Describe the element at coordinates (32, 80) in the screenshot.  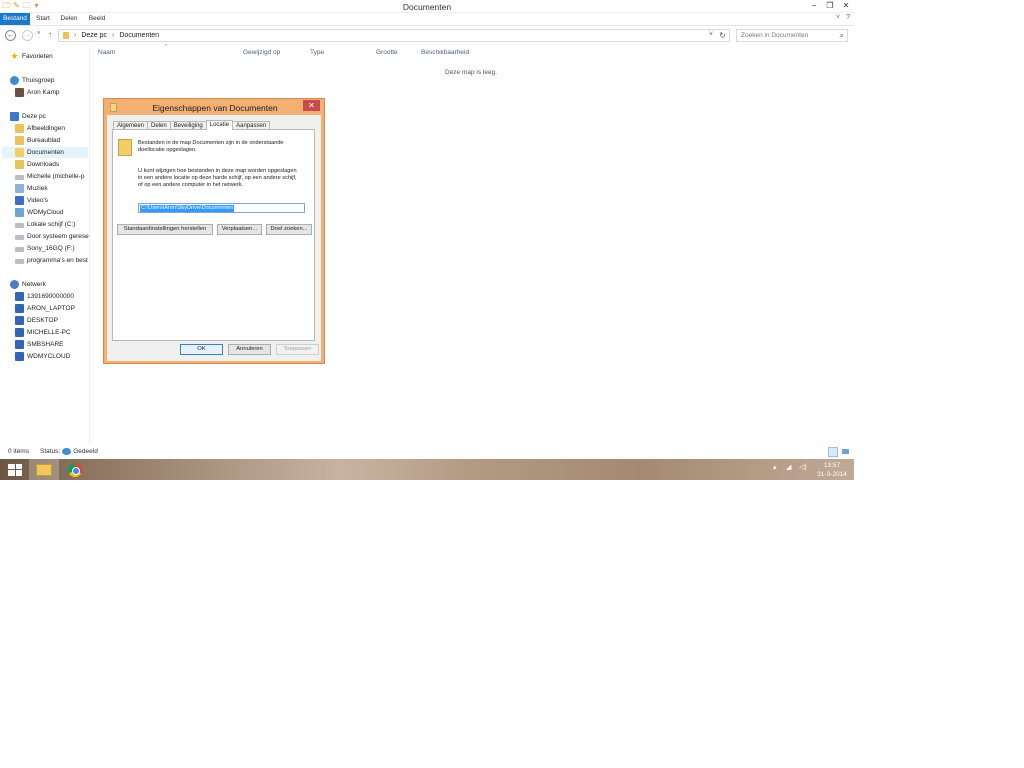
I see `nav-homegroup: Thuisgroep` at that location.